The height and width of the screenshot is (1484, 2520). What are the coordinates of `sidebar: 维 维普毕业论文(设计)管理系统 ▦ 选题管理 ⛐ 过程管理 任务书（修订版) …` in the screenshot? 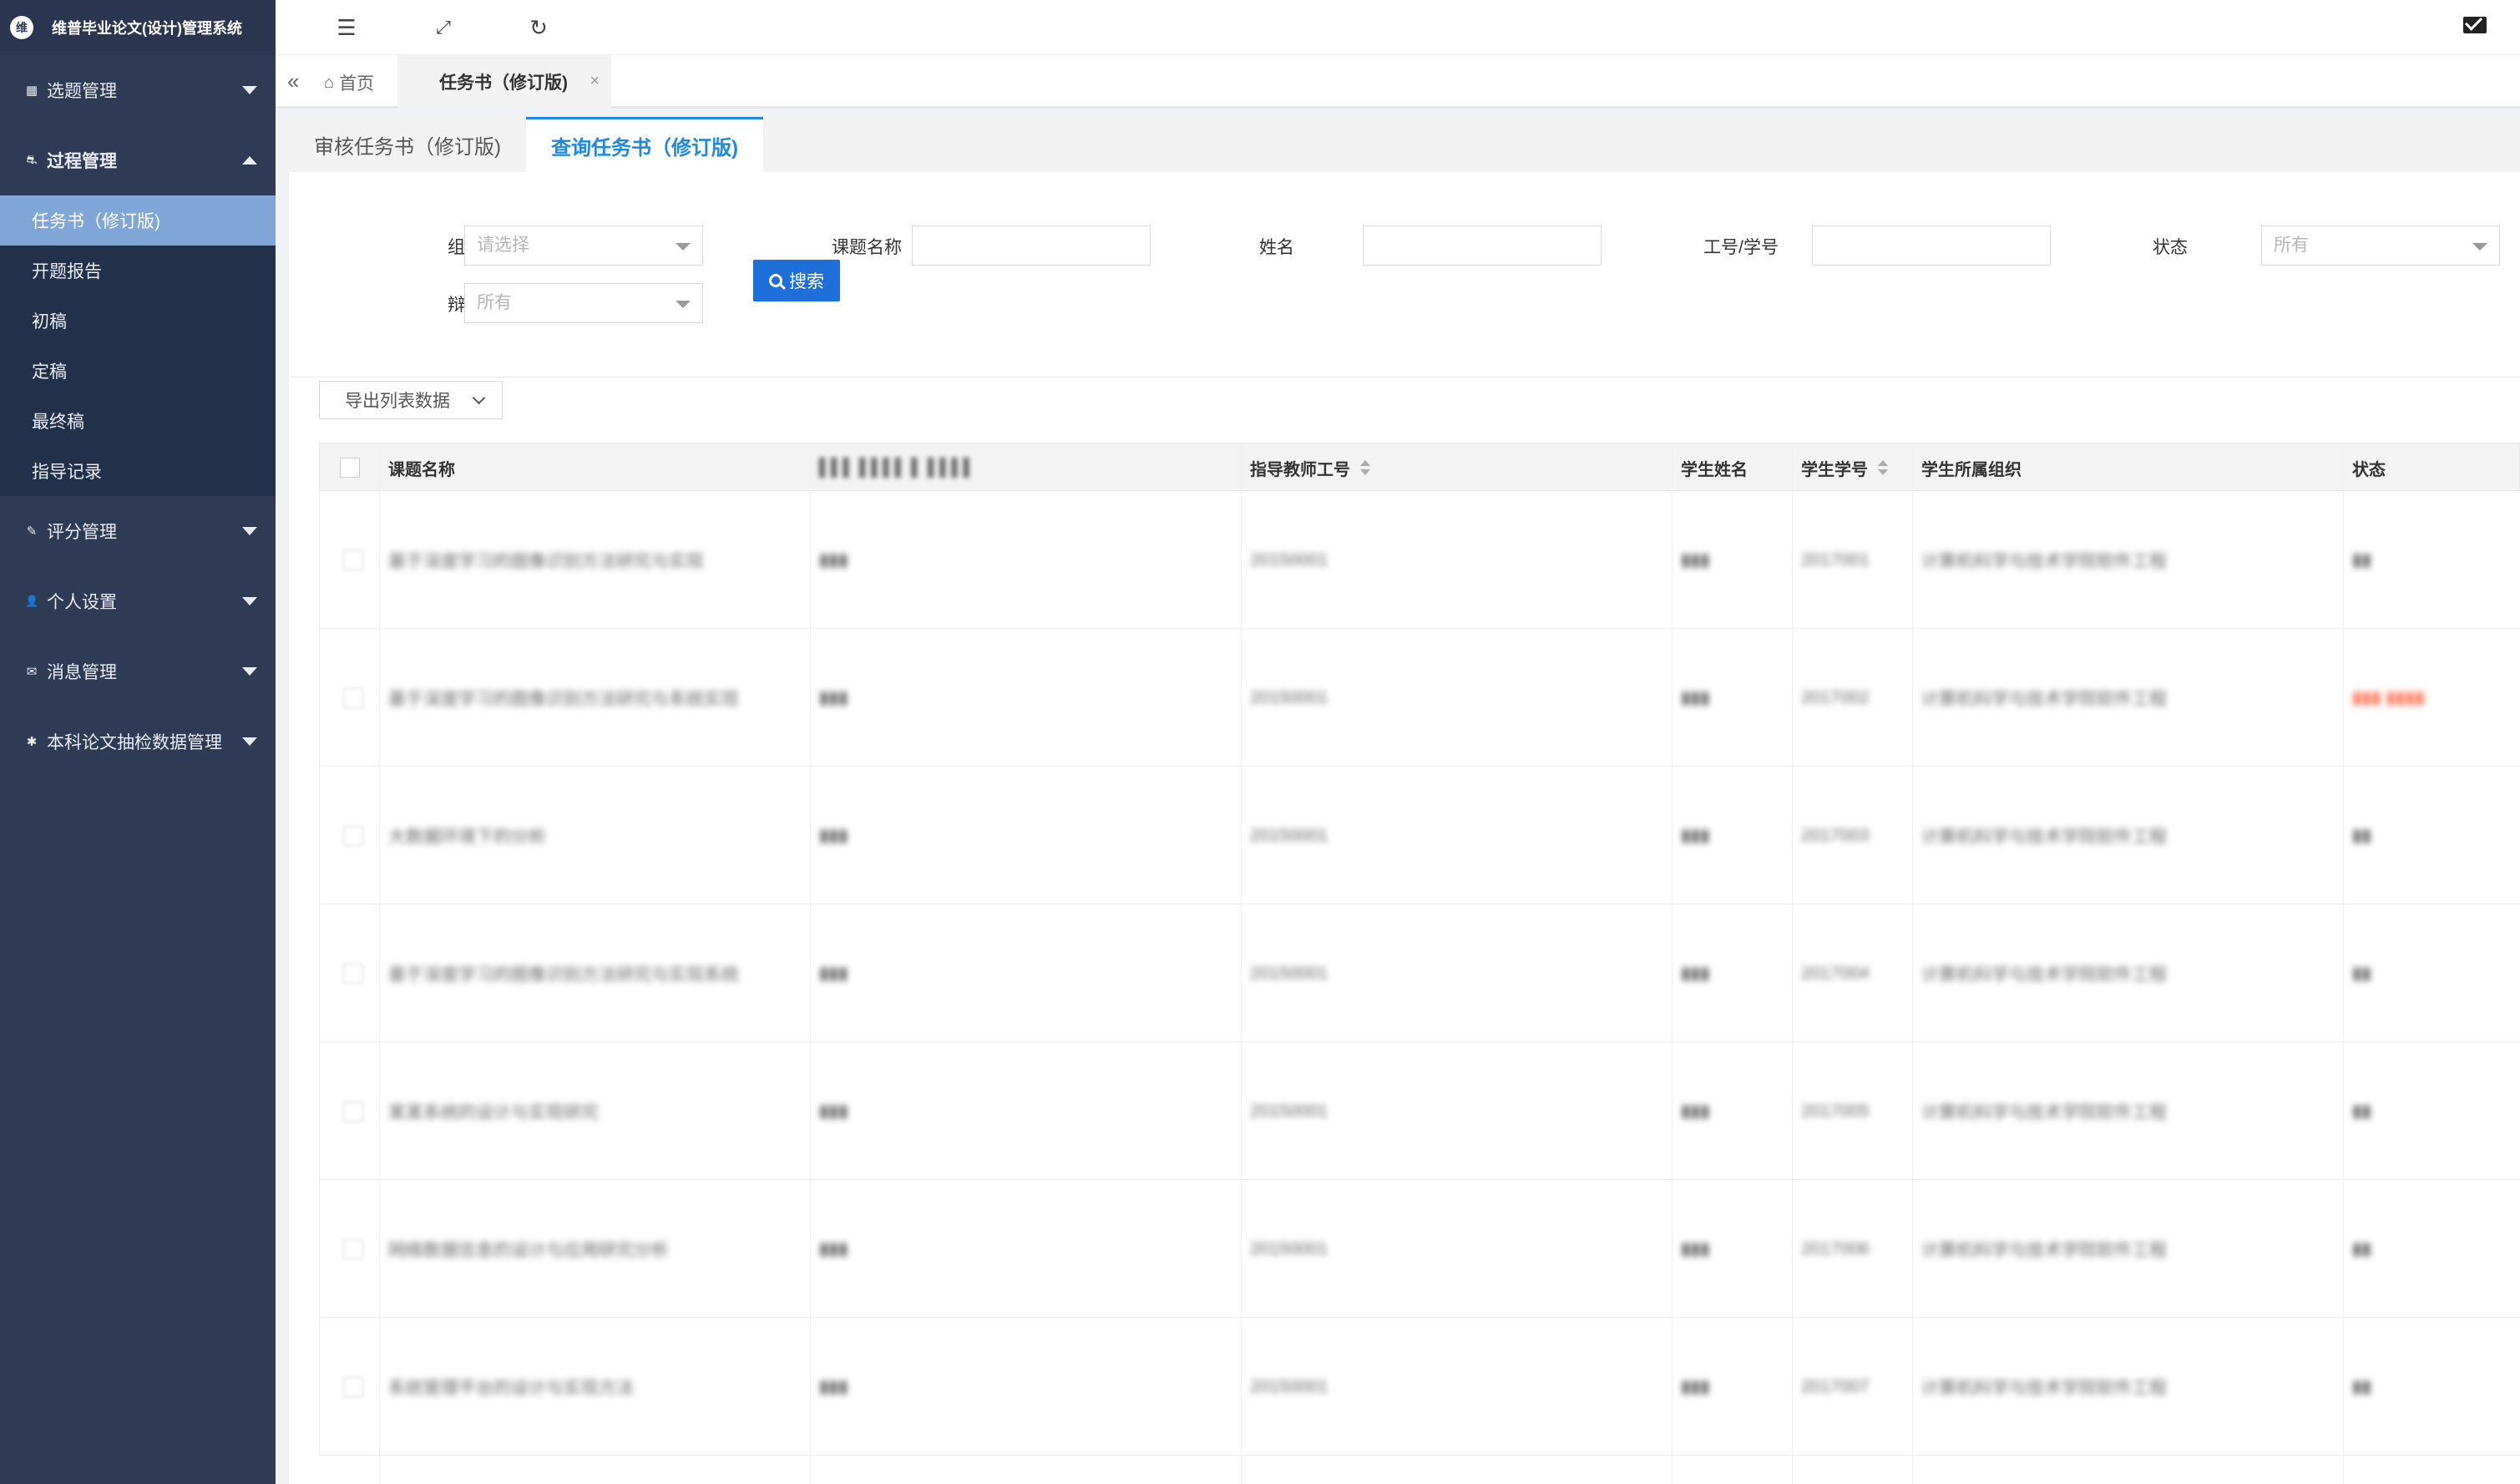 It's located at (138, 742).